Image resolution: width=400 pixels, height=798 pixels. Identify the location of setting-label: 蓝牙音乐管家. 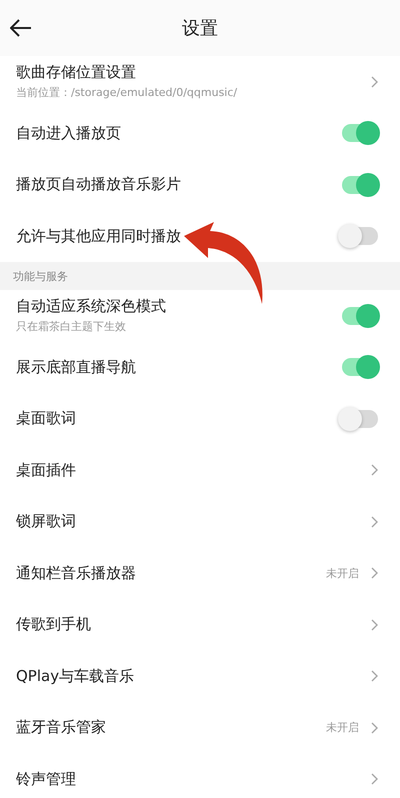
(171, 728).